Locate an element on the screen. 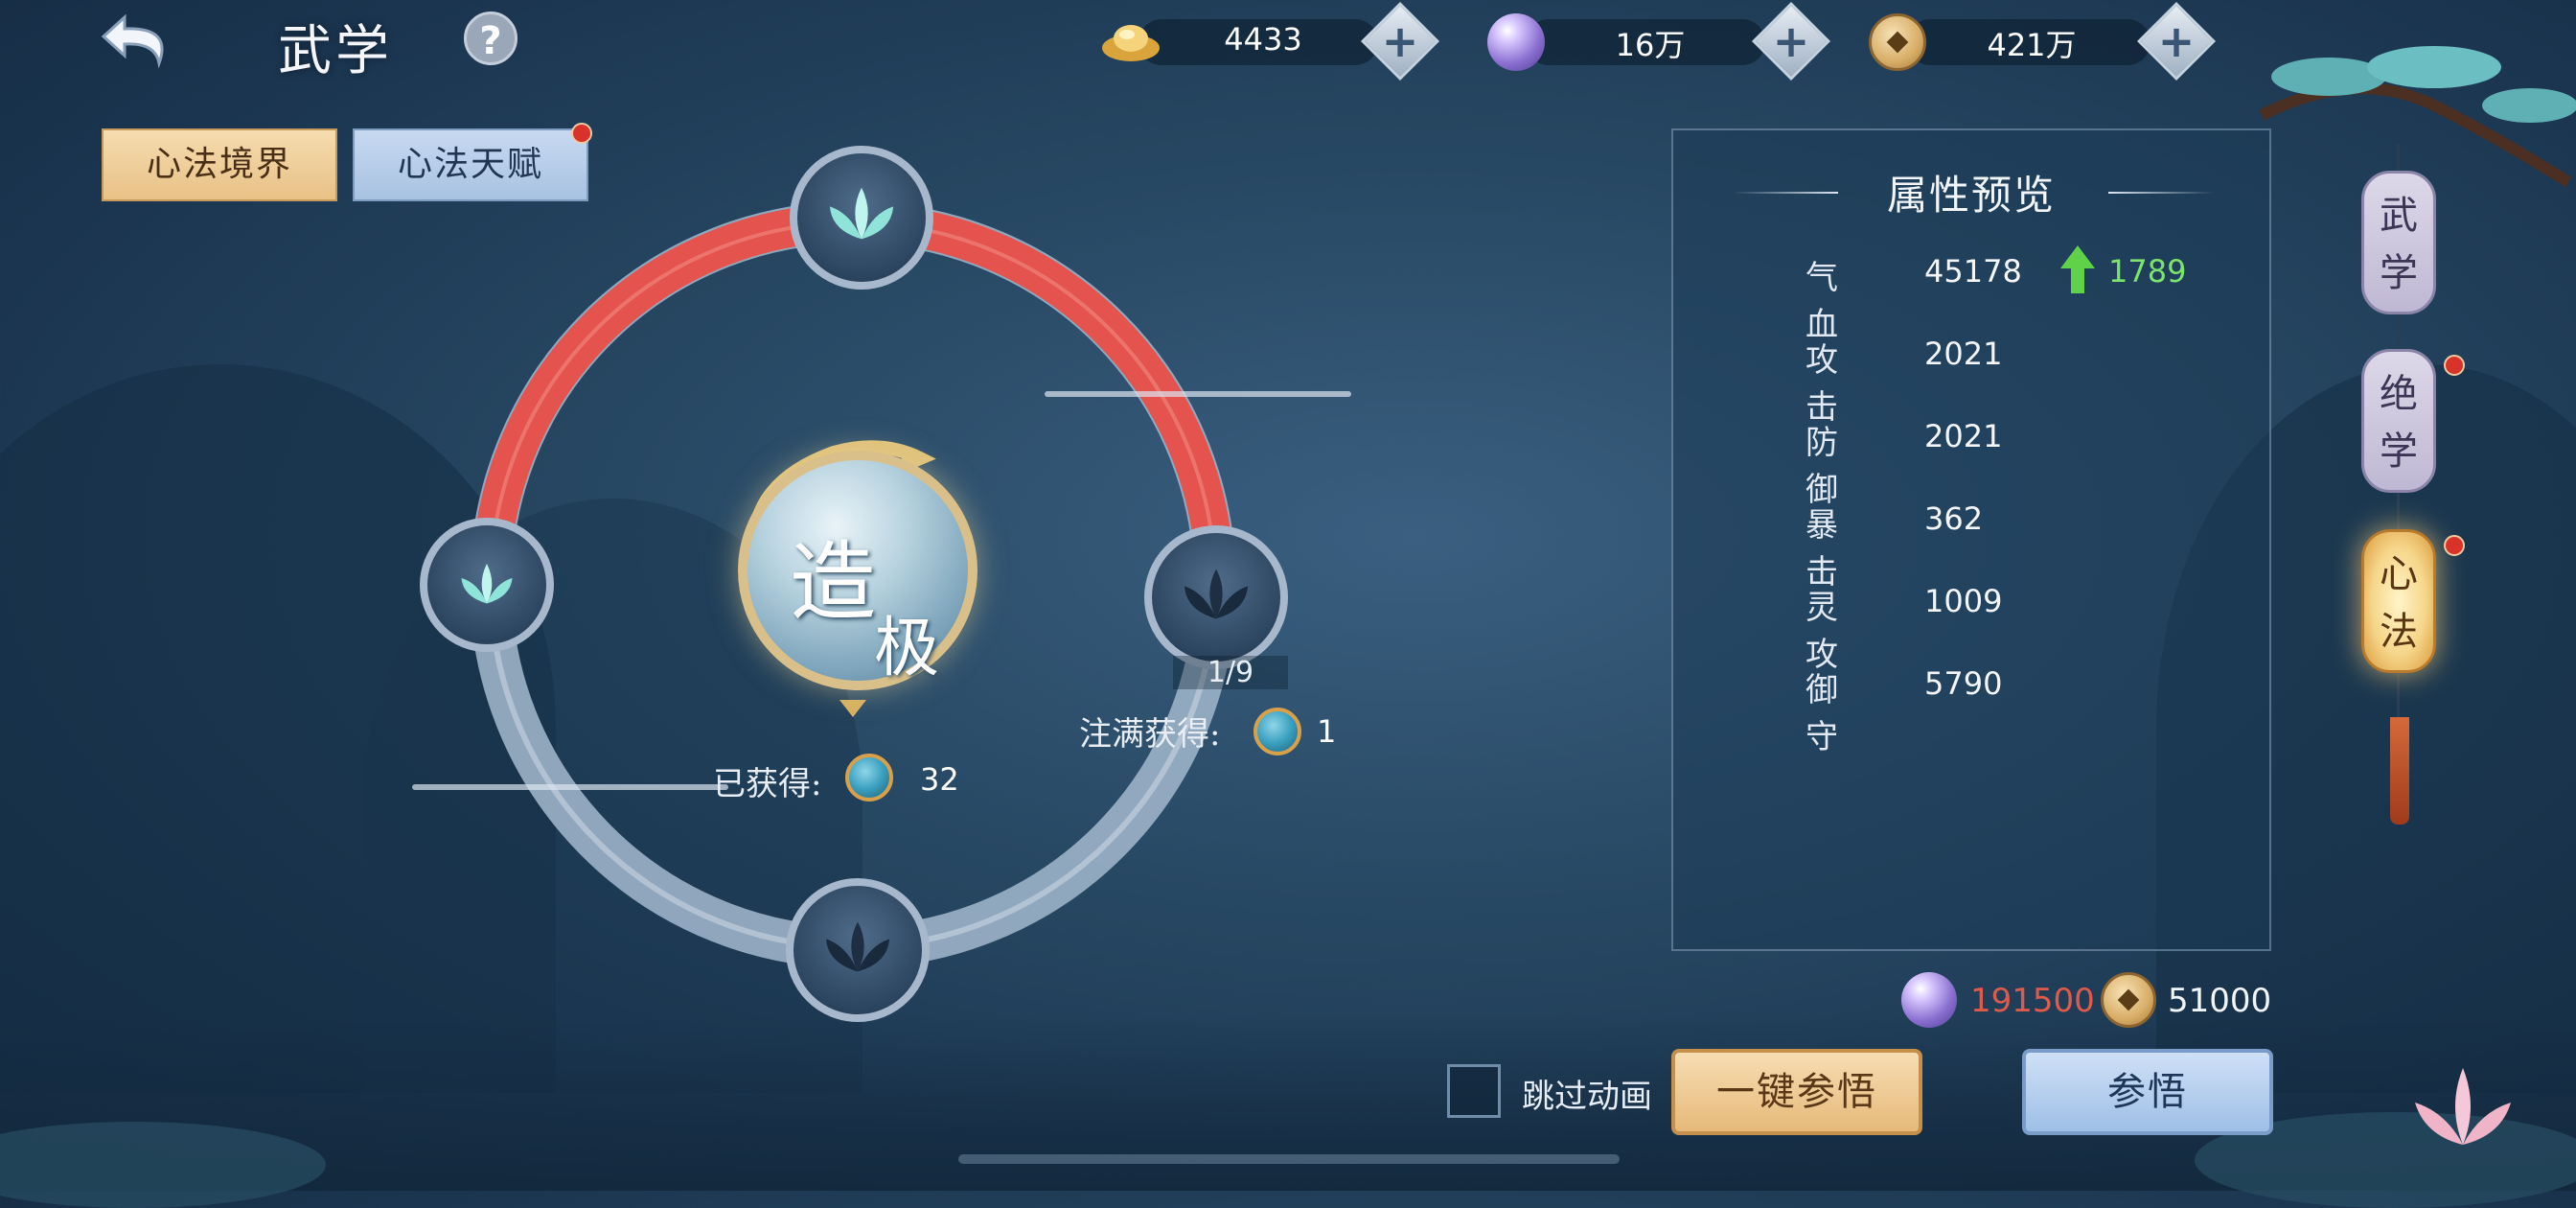 This screenshot has width=2576, height=1208. fill-reward-value: 1 is located at coordinates (1327, 732).